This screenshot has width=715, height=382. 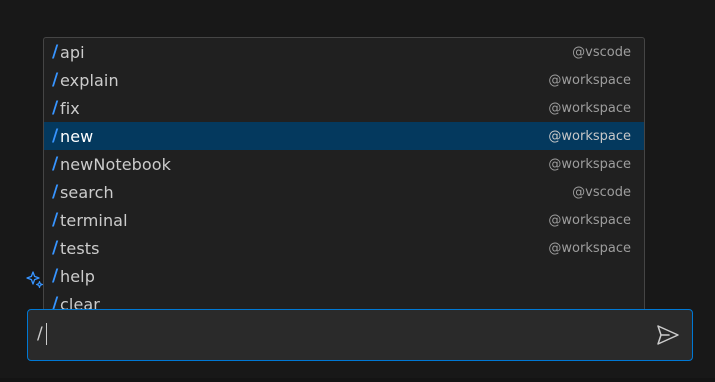 What do you see at coordinates (116, 164) in the screenshot?
I see `suggestion-command: newNotebook` at bounding box center [116, 164].